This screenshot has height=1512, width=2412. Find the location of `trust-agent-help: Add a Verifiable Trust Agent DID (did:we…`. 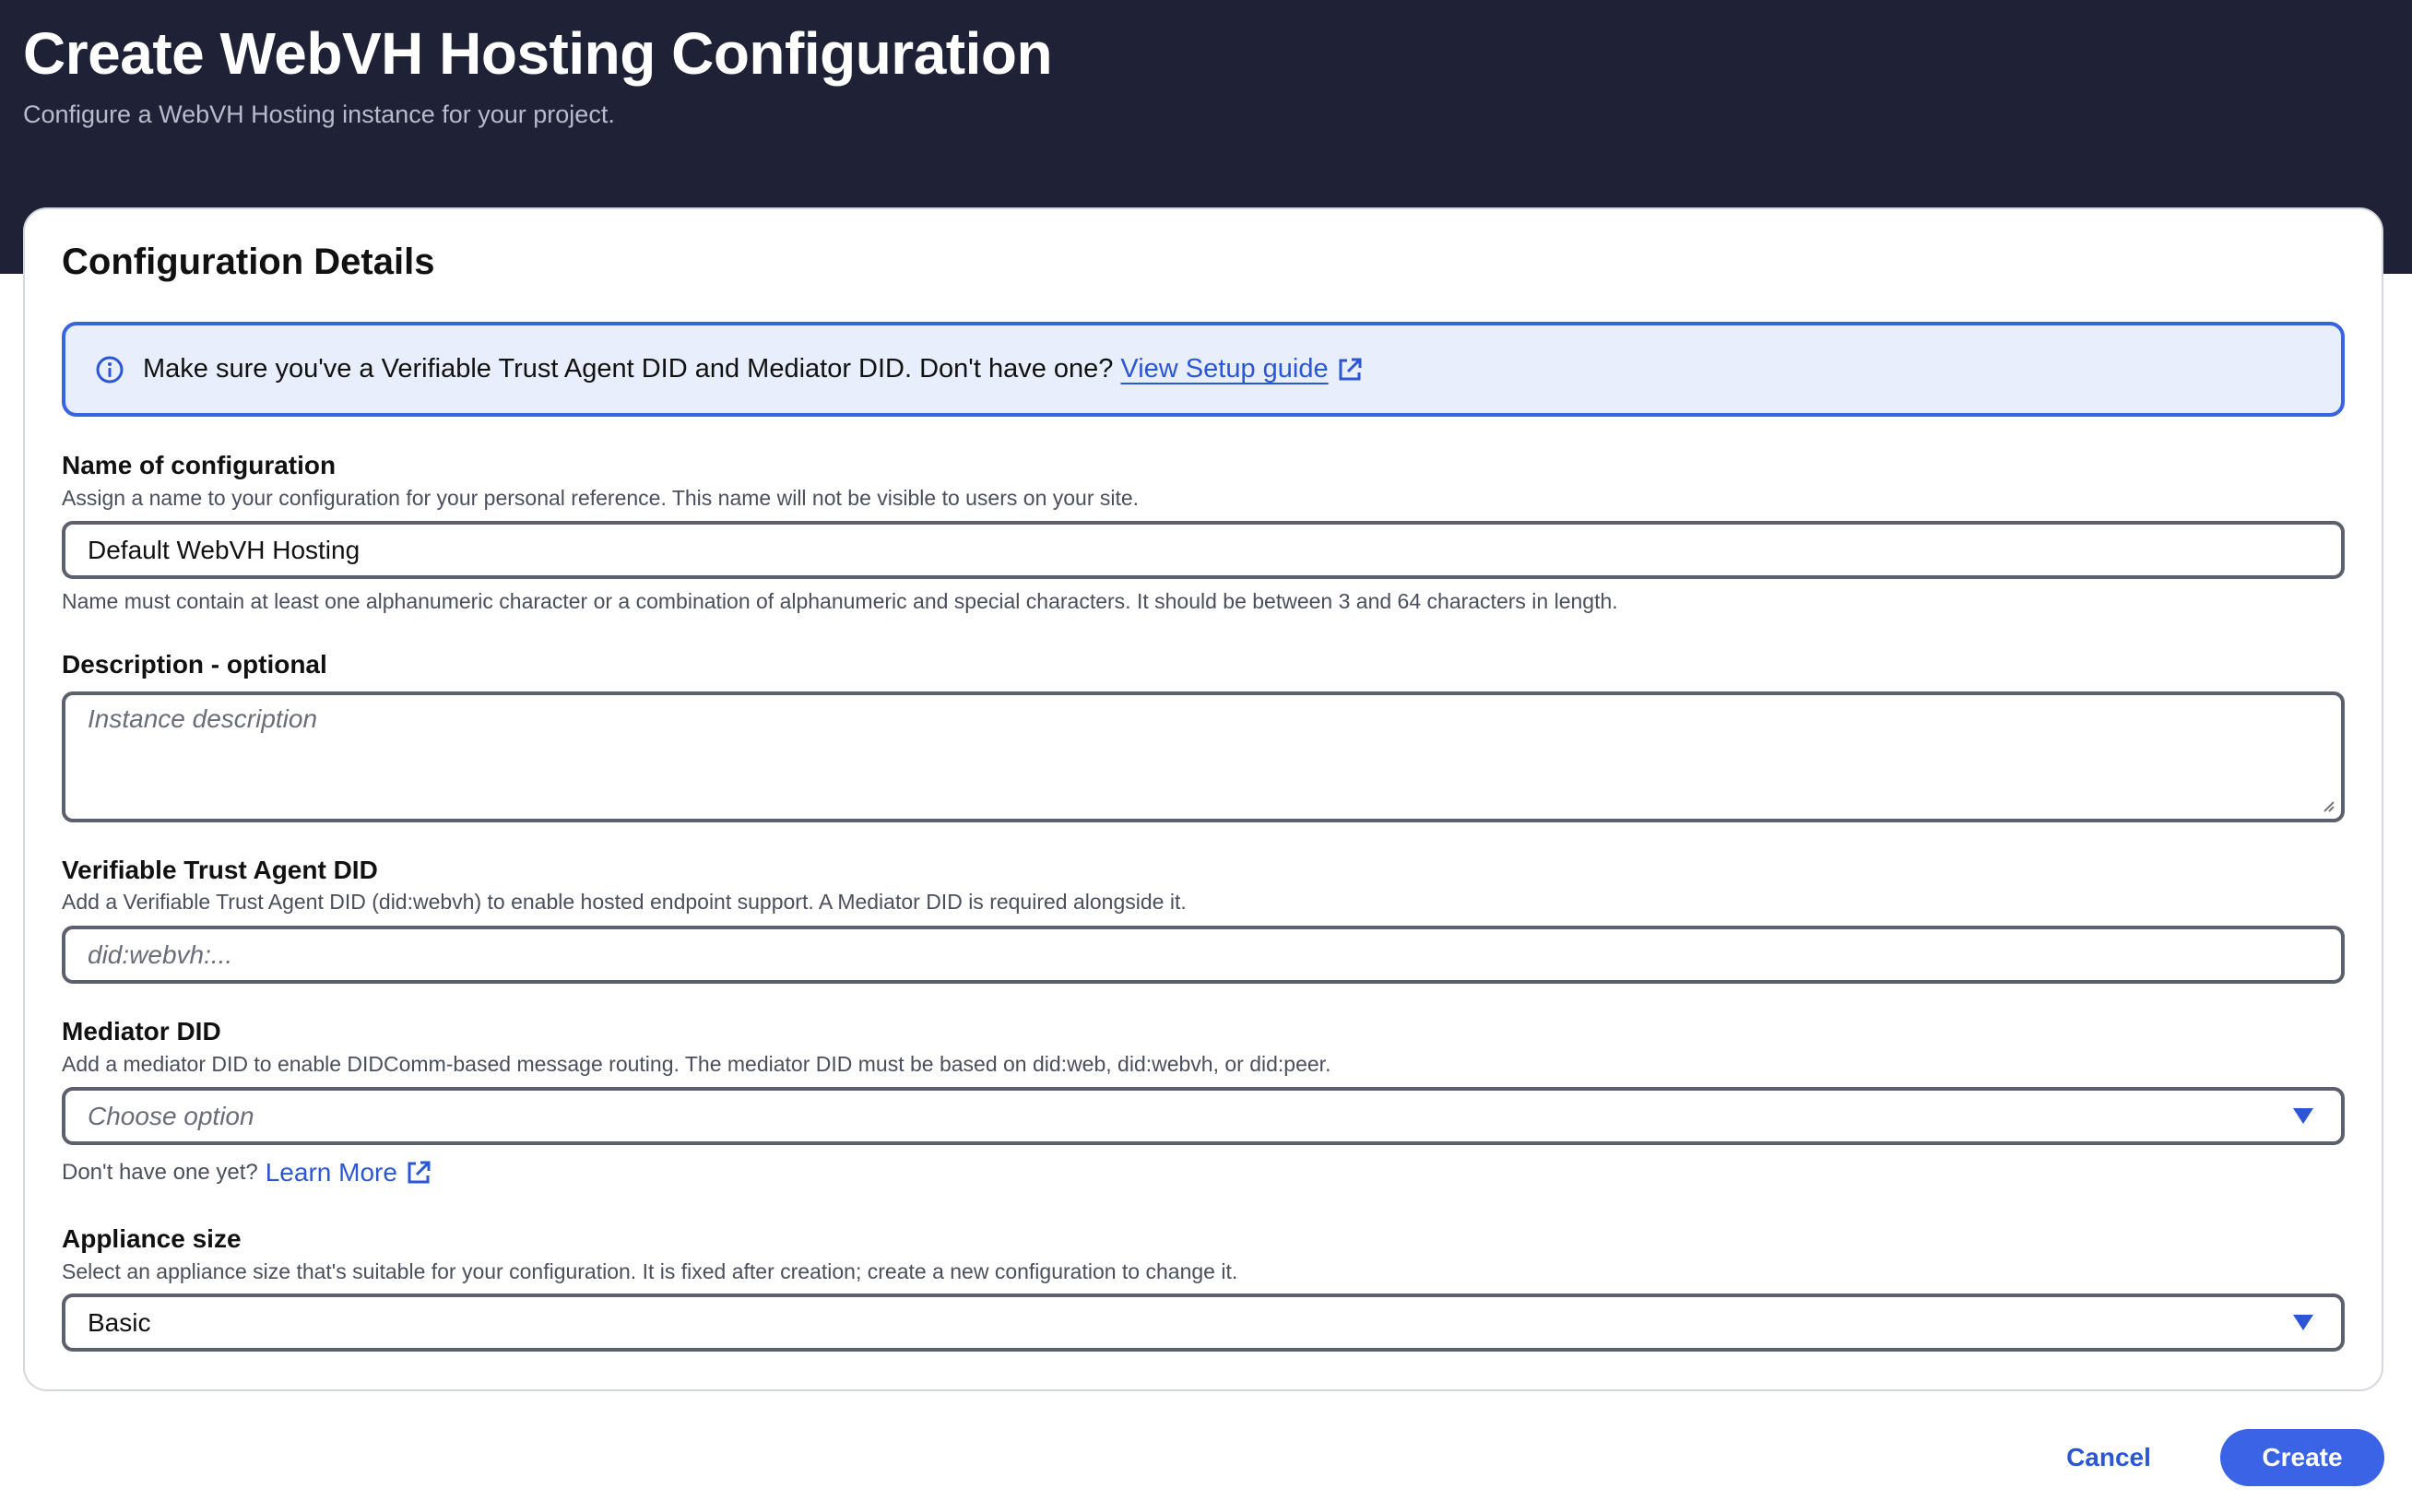

trust-agent-help: Add a Verifiable Trust Agent DID (did:we… is located at coordinates (624, 902).